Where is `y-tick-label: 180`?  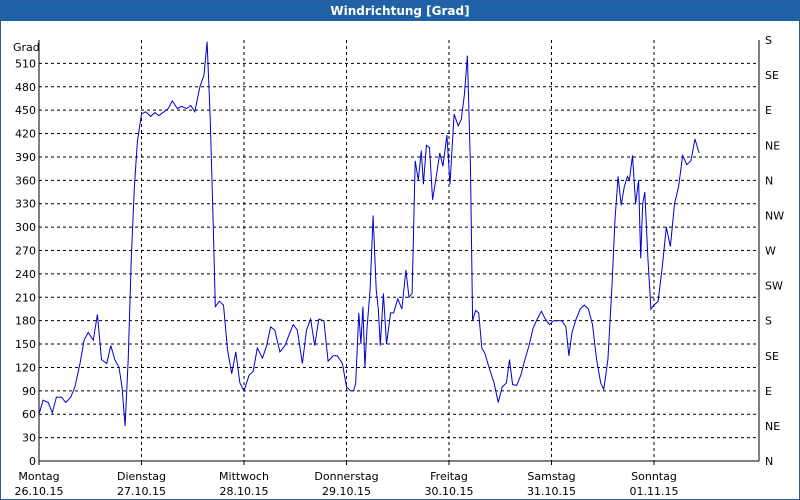 y-tick-label: 180 is located at coordinates (25, 321).